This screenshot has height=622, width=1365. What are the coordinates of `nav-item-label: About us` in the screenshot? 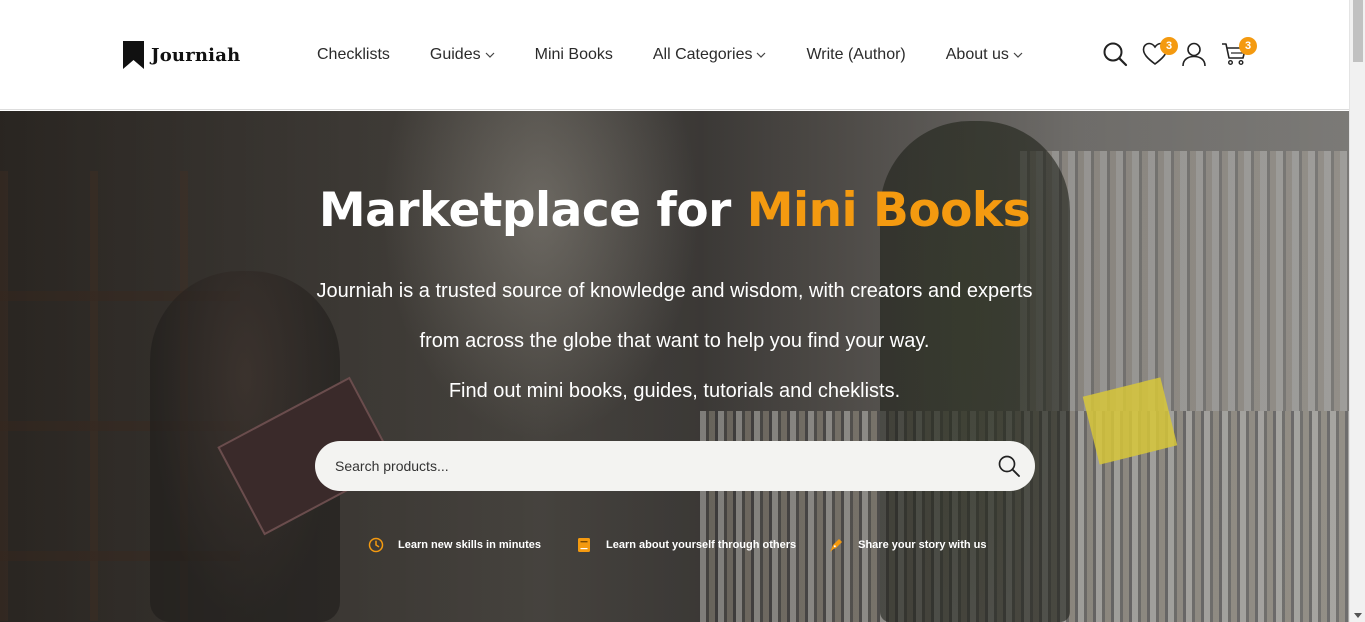 It's located at (977, 54).